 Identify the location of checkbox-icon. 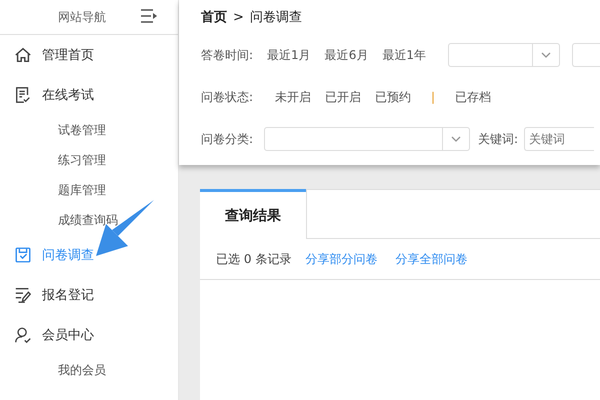
(23, 255).